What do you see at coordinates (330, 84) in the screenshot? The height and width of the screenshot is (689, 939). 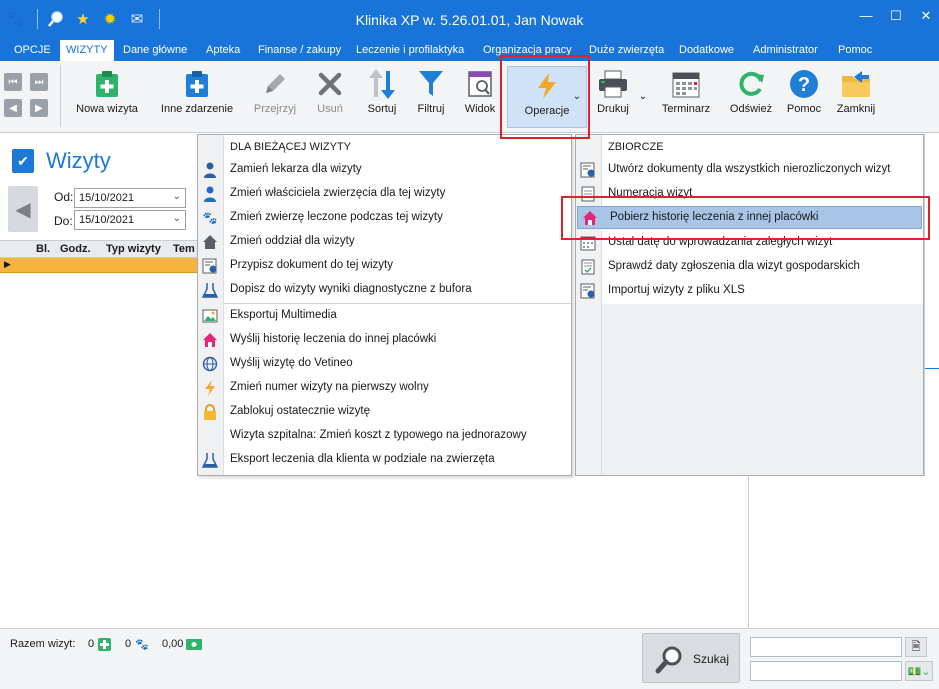 I see `delete-x-icon` at bounding box center [330, 84].